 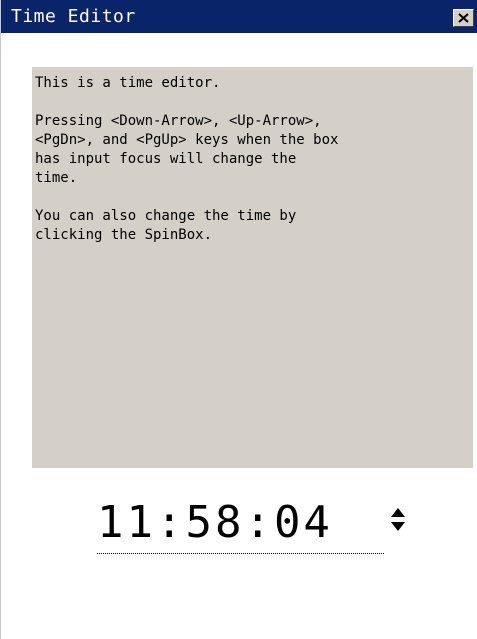 I want to click on spin-up-arrow-icon, so click(x=398, y=512).